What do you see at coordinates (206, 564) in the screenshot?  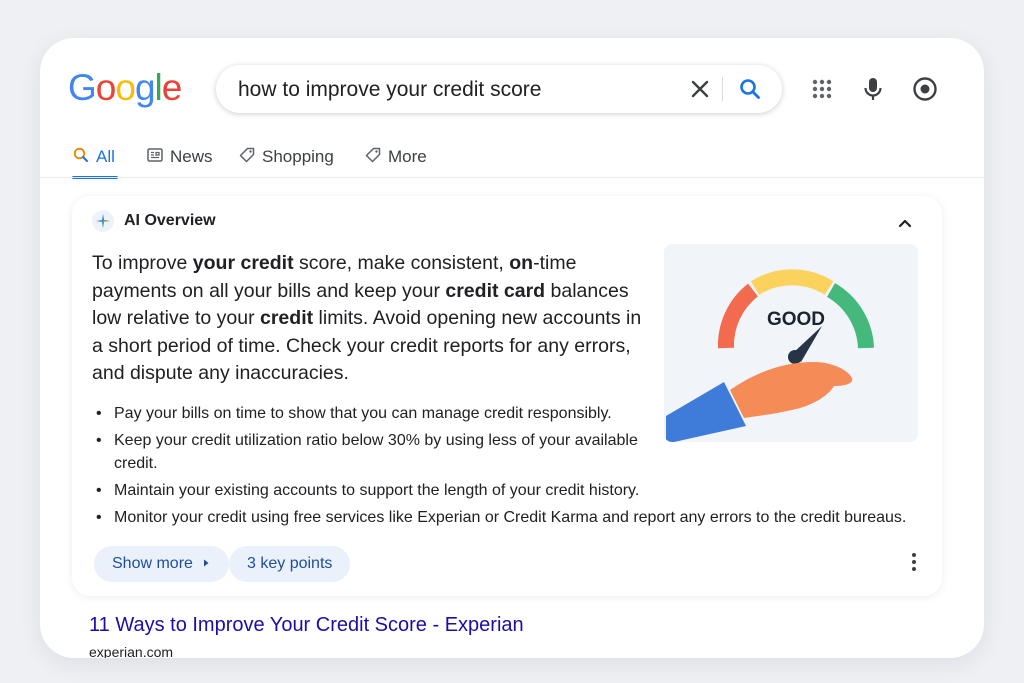 I see `caret-right-icon` at bounding box center [206, 564].